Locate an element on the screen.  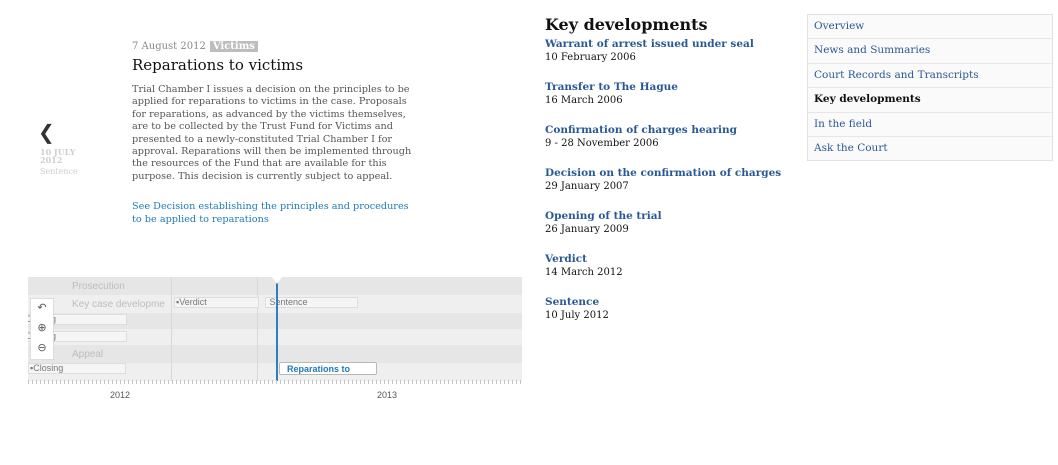
story-title: Reparations to victims is located at coordinates (218, 65).